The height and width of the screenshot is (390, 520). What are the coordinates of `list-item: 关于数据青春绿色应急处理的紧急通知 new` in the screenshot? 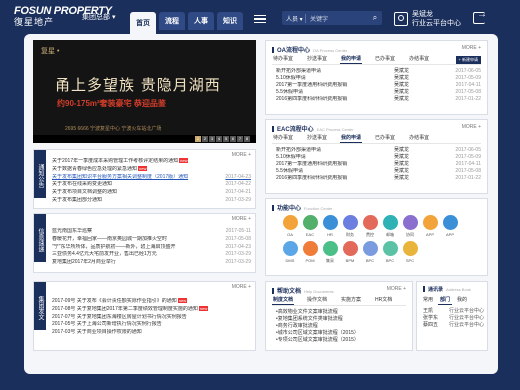 It's located at (151, 169).